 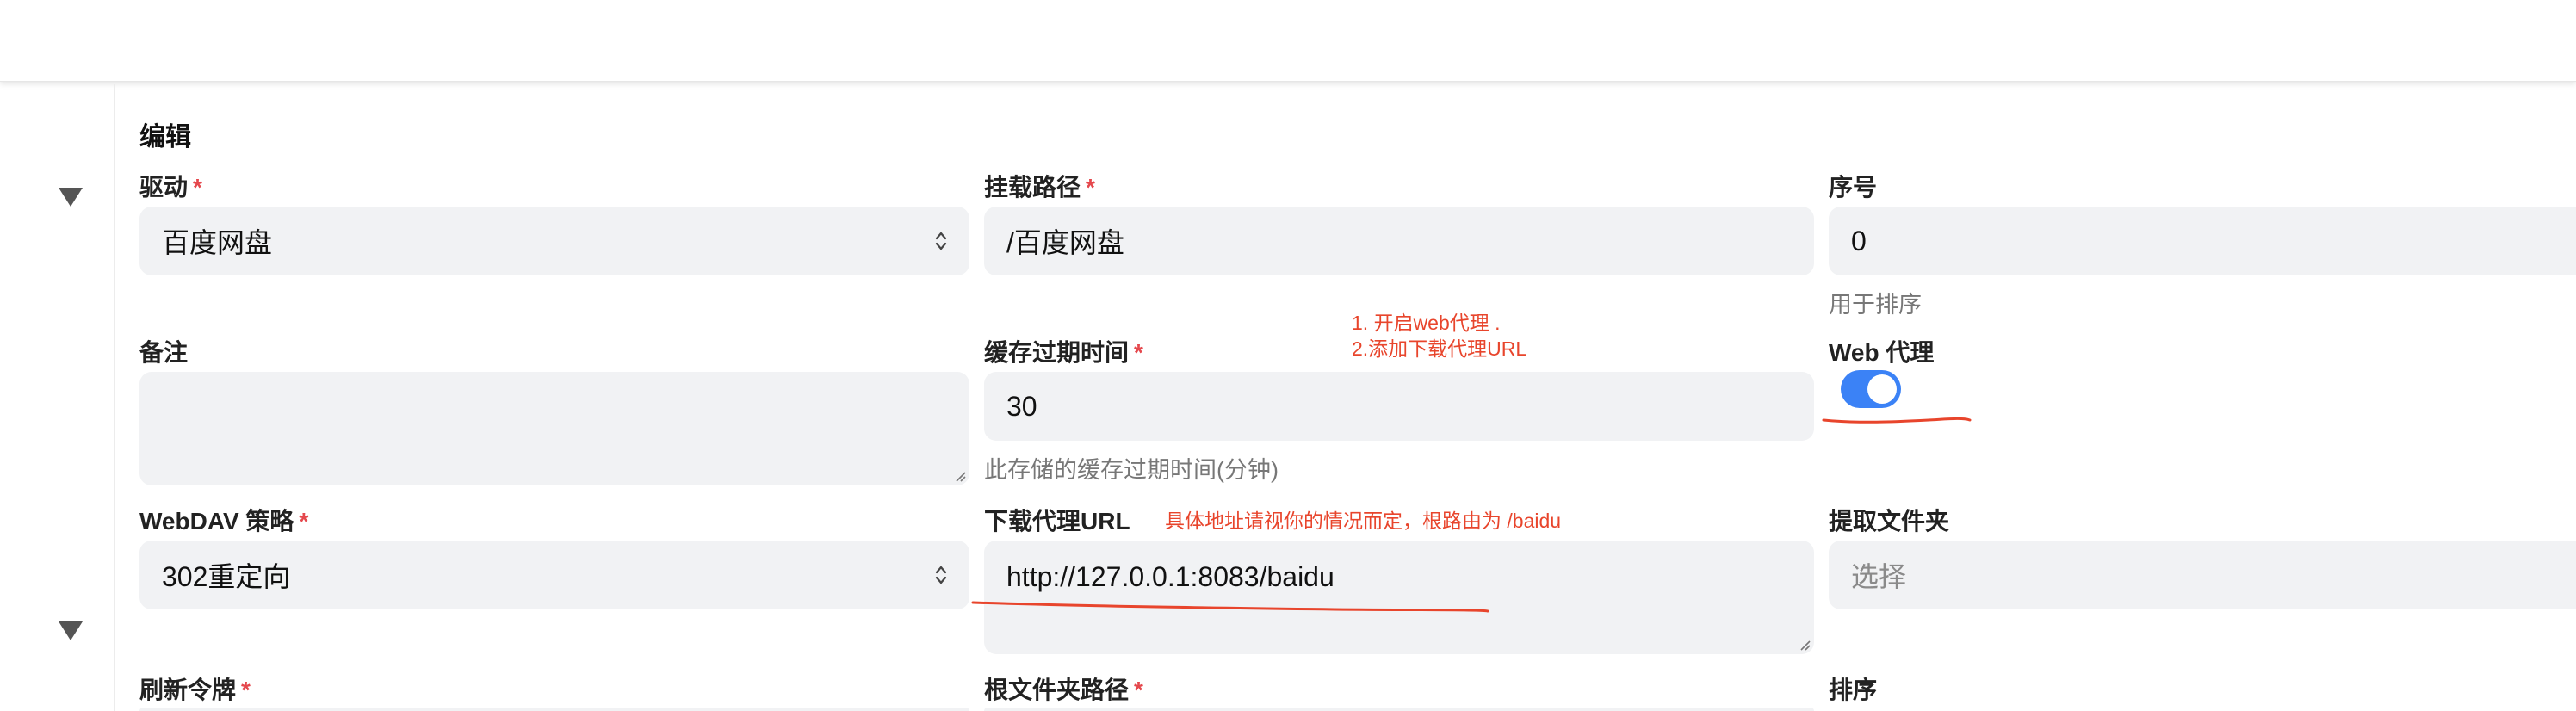 What do you see at coordinates (1472, 515) in the screenshot?
I see `annotation-underlines` at bounding box center [1472, 515].